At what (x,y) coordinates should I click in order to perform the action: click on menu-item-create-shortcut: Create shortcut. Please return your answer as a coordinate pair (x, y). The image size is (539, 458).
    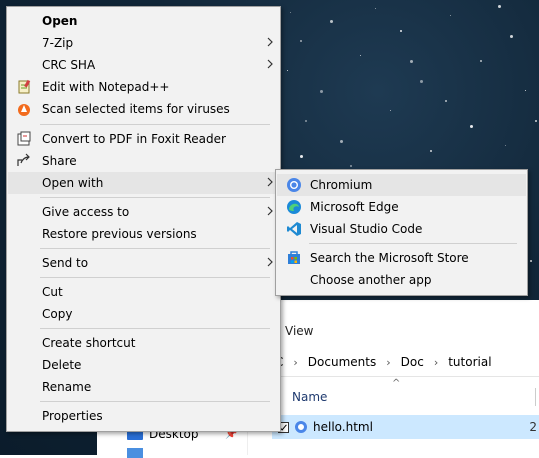
    Looking at the image, I should click on (143, 343).